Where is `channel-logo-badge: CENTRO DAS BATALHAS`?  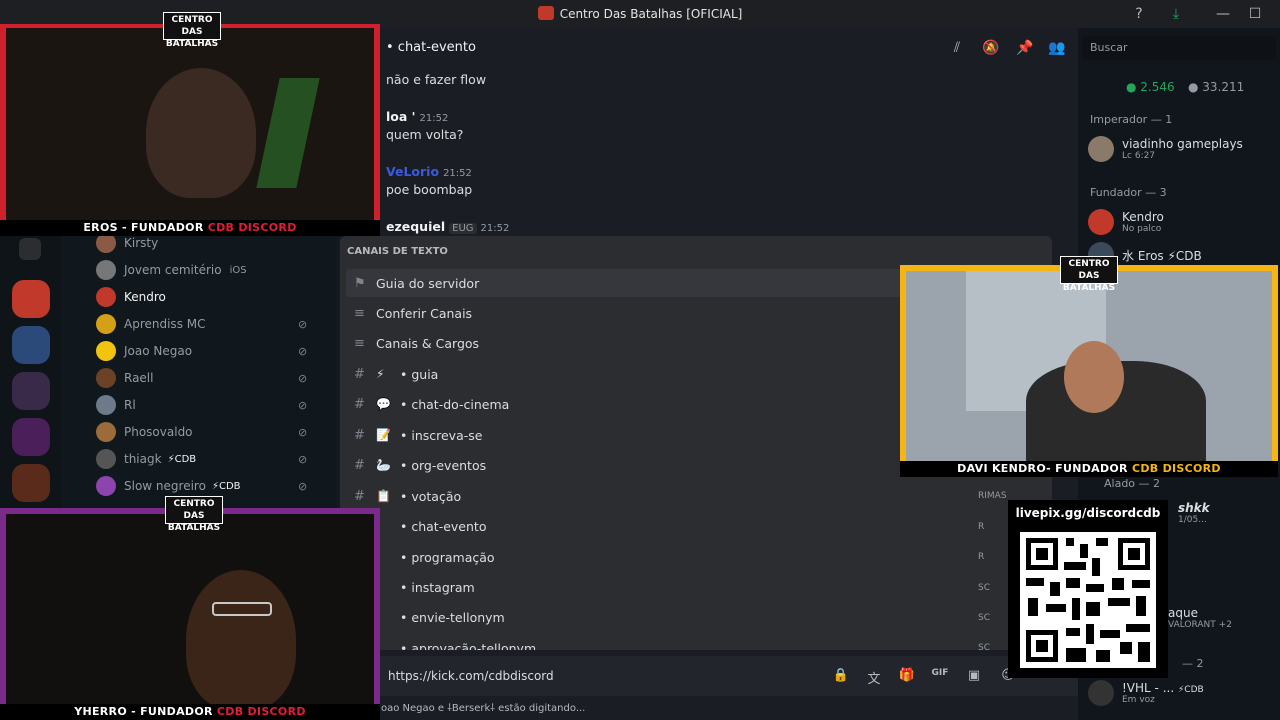 channel-logo-badge: CENTRO DAS BATALHAS is located at coordinates (1089, 274).